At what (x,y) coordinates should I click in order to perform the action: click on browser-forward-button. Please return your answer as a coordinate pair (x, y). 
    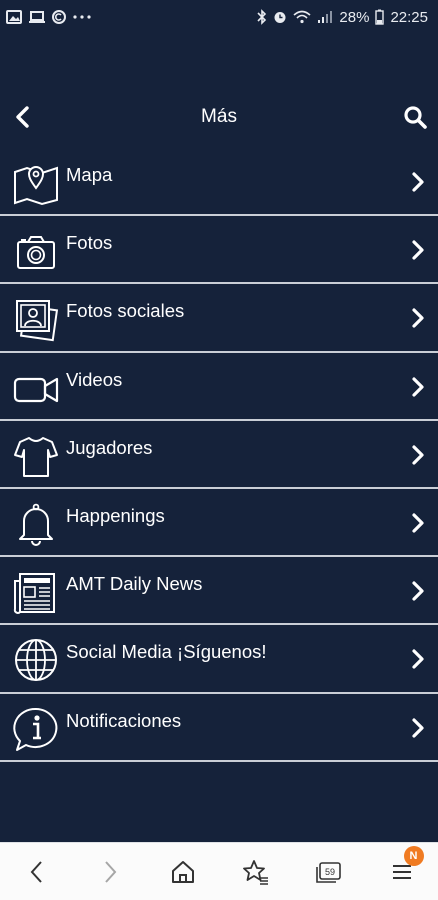
    Looking at the image, I should click on (110, 872).